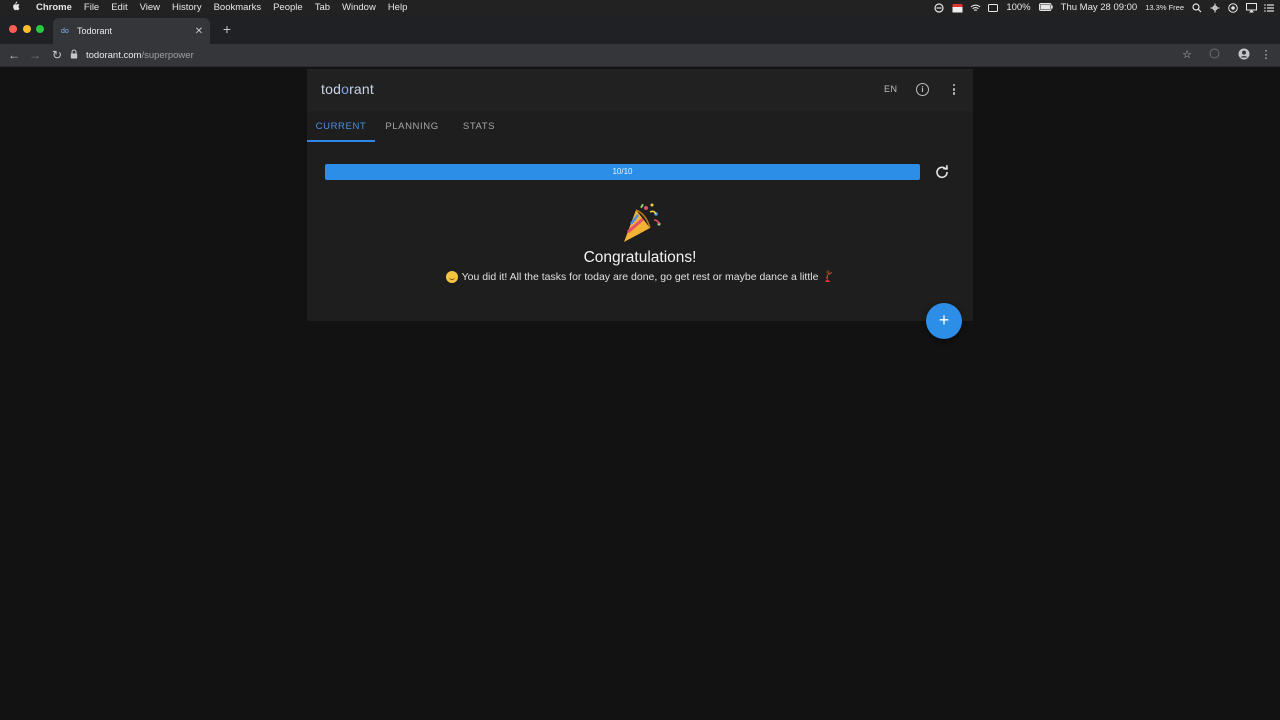 This screenshot has height=720, width=1280. I want to click on battery-percent: 100%, so click(1018, 7).